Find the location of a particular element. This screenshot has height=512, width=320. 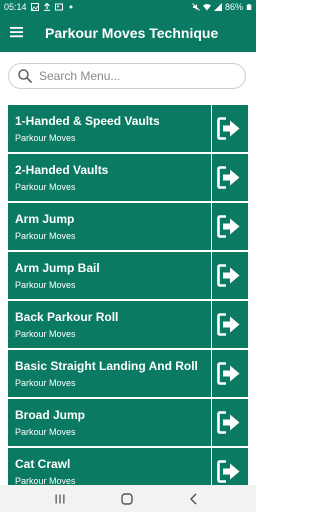

back-icon is located at coordinates (194, 499).